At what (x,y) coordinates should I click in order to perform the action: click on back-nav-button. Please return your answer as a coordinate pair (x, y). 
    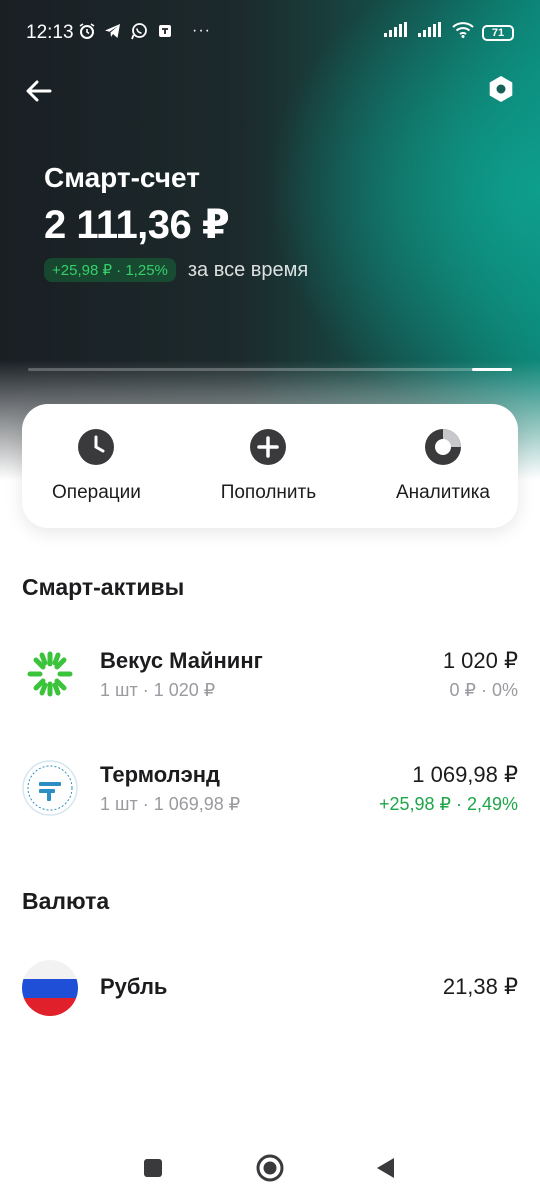
    Looking at the image, I should click on (386, 1168).